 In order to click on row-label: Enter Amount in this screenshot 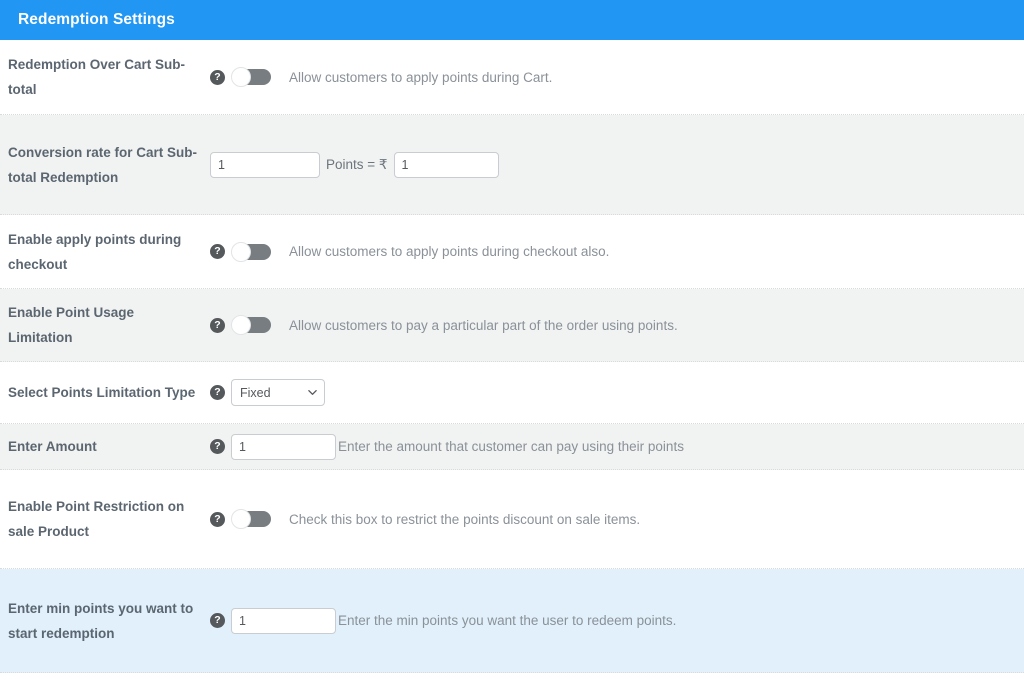, I will do `click(52, 446)`.